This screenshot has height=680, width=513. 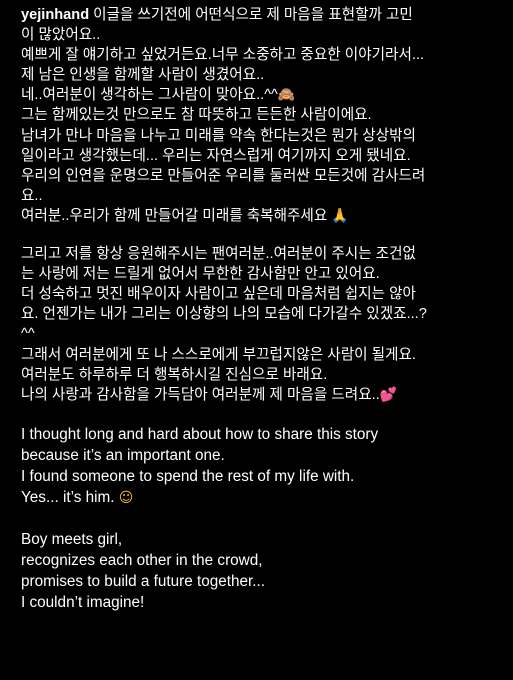 What do you see at coordinates (218, 254) in the screenshot?
I see `caption-line: 그리고 저를 항상 응원해주시는 팬여러분..여러분이 주시는 조건없` at bounding box center [218, 254].